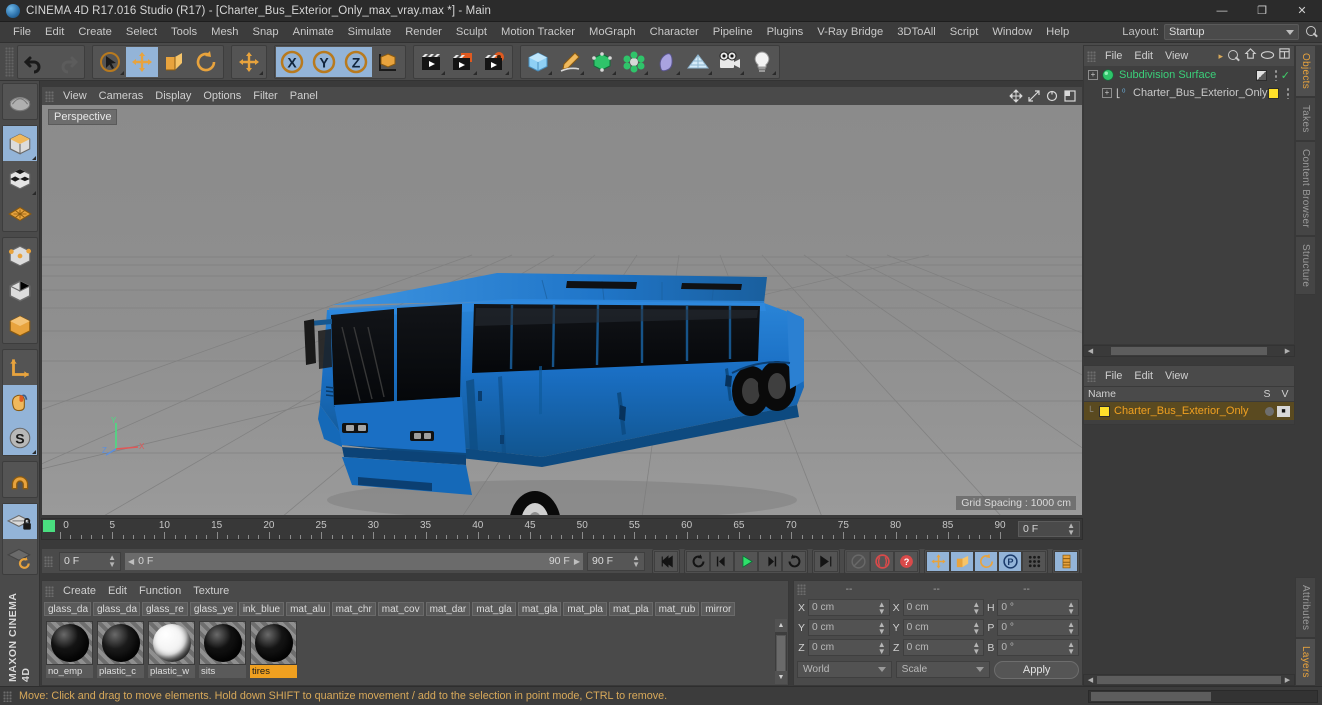  I want to click on environment-floor-icon, so click(698, 61).